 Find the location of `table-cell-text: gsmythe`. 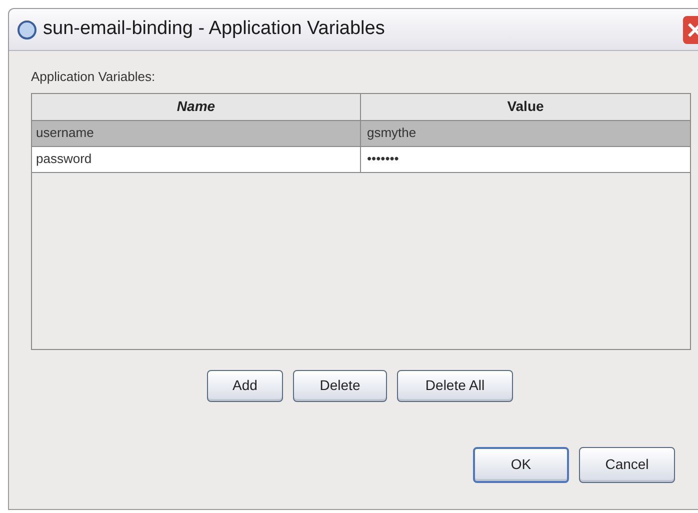

table-cell-text: gsmythe is located at coordinates (392, 133).